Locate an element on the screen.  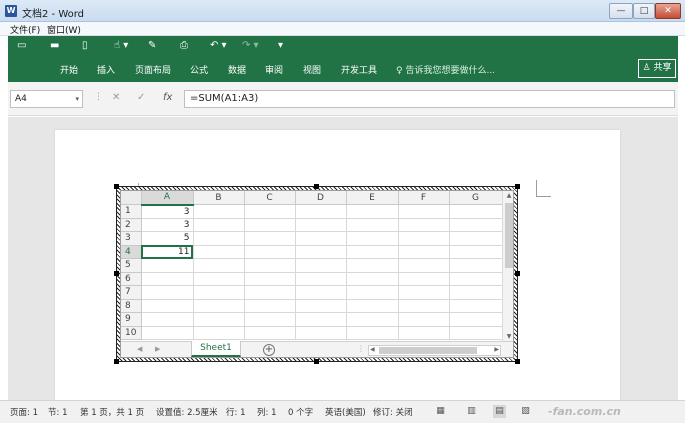
vertical-scrollbar: ▲ ▼ is located at coordinates (507, 266).